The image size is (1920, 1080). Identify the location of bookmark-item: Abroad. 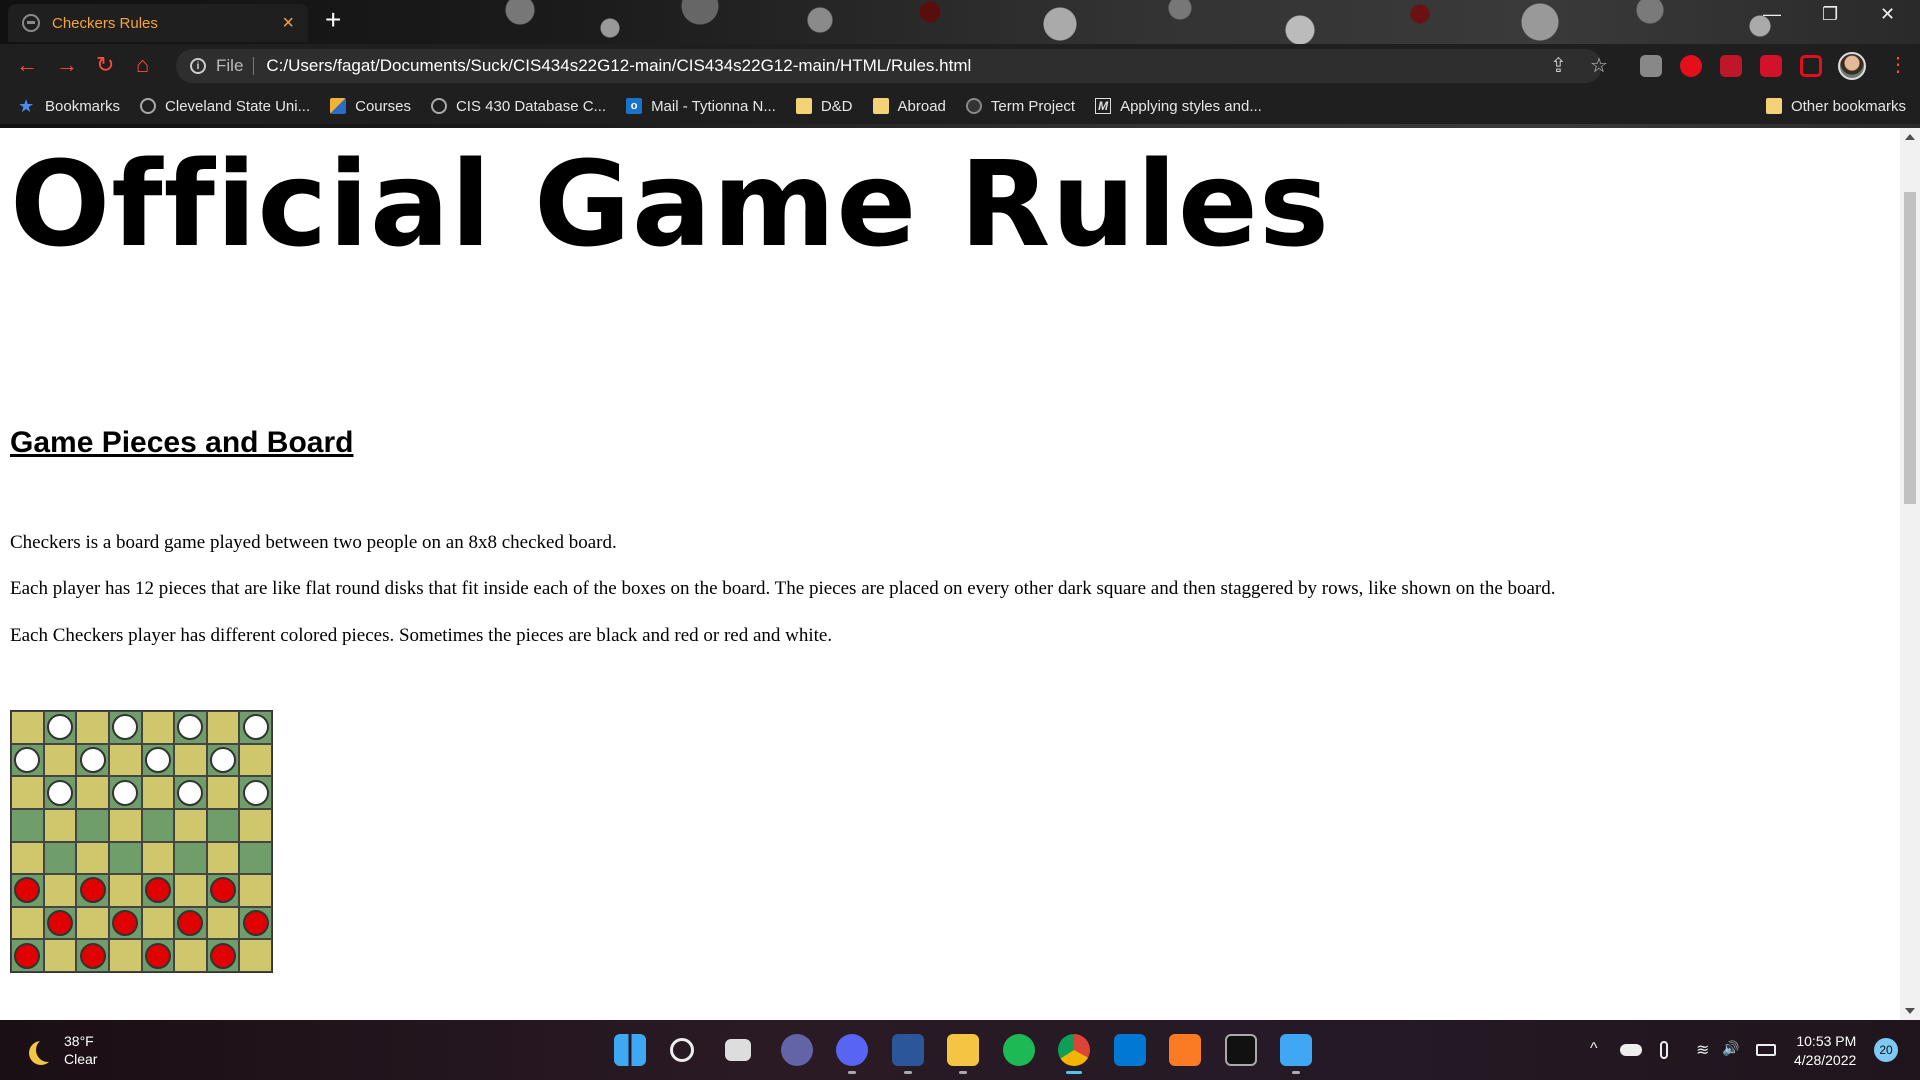
(909, 106).